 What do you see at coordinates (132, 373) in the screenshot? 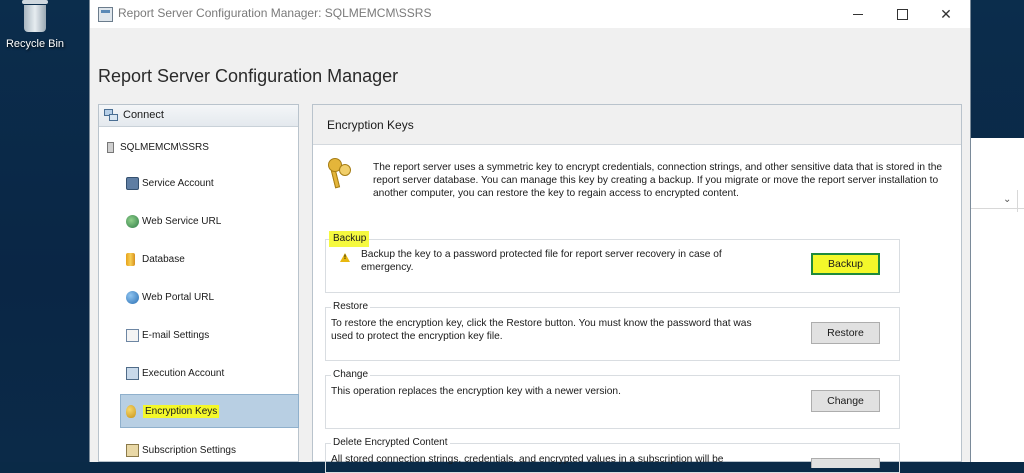
I see `execution-account-icon` at bounding box center [132, 373].